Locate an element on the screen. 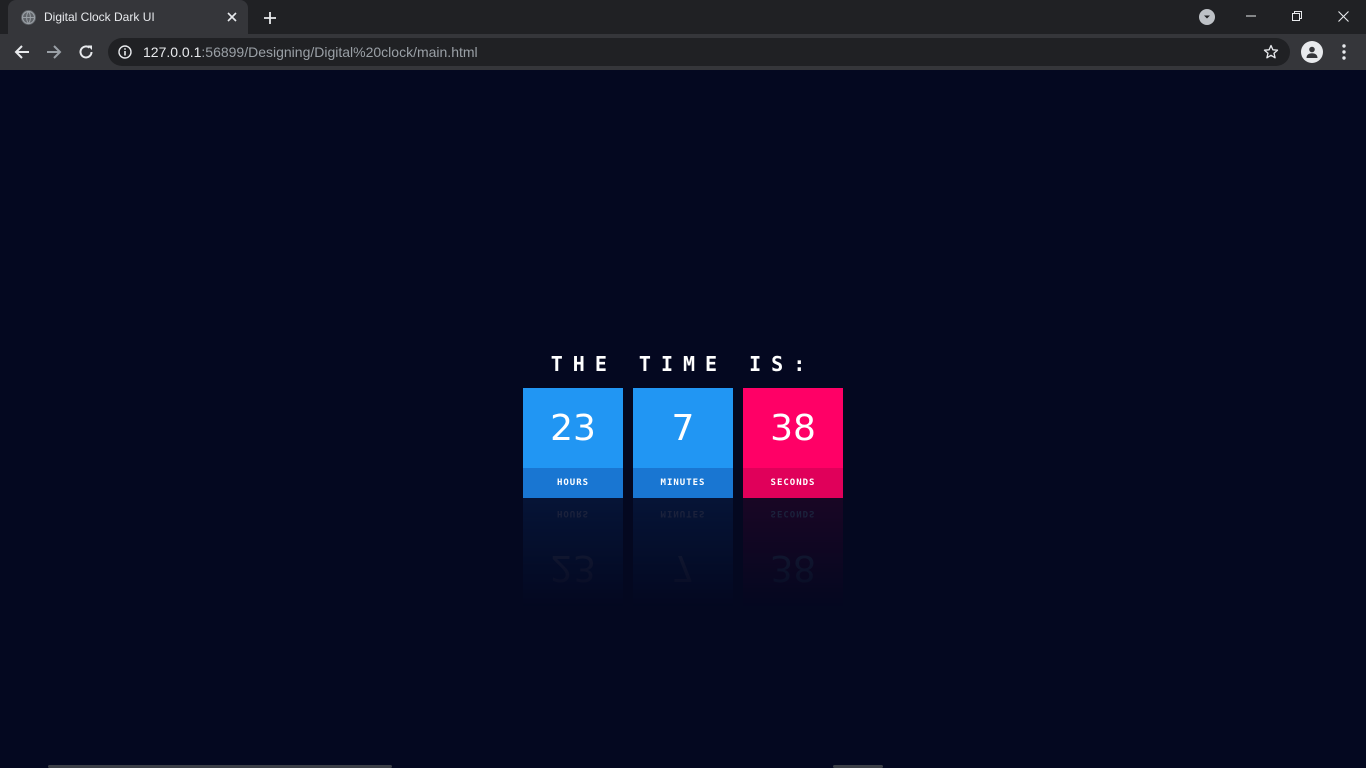 This screenshot has height=768, width=1366. hours-value: 23 is located at coordinates (573, 428).